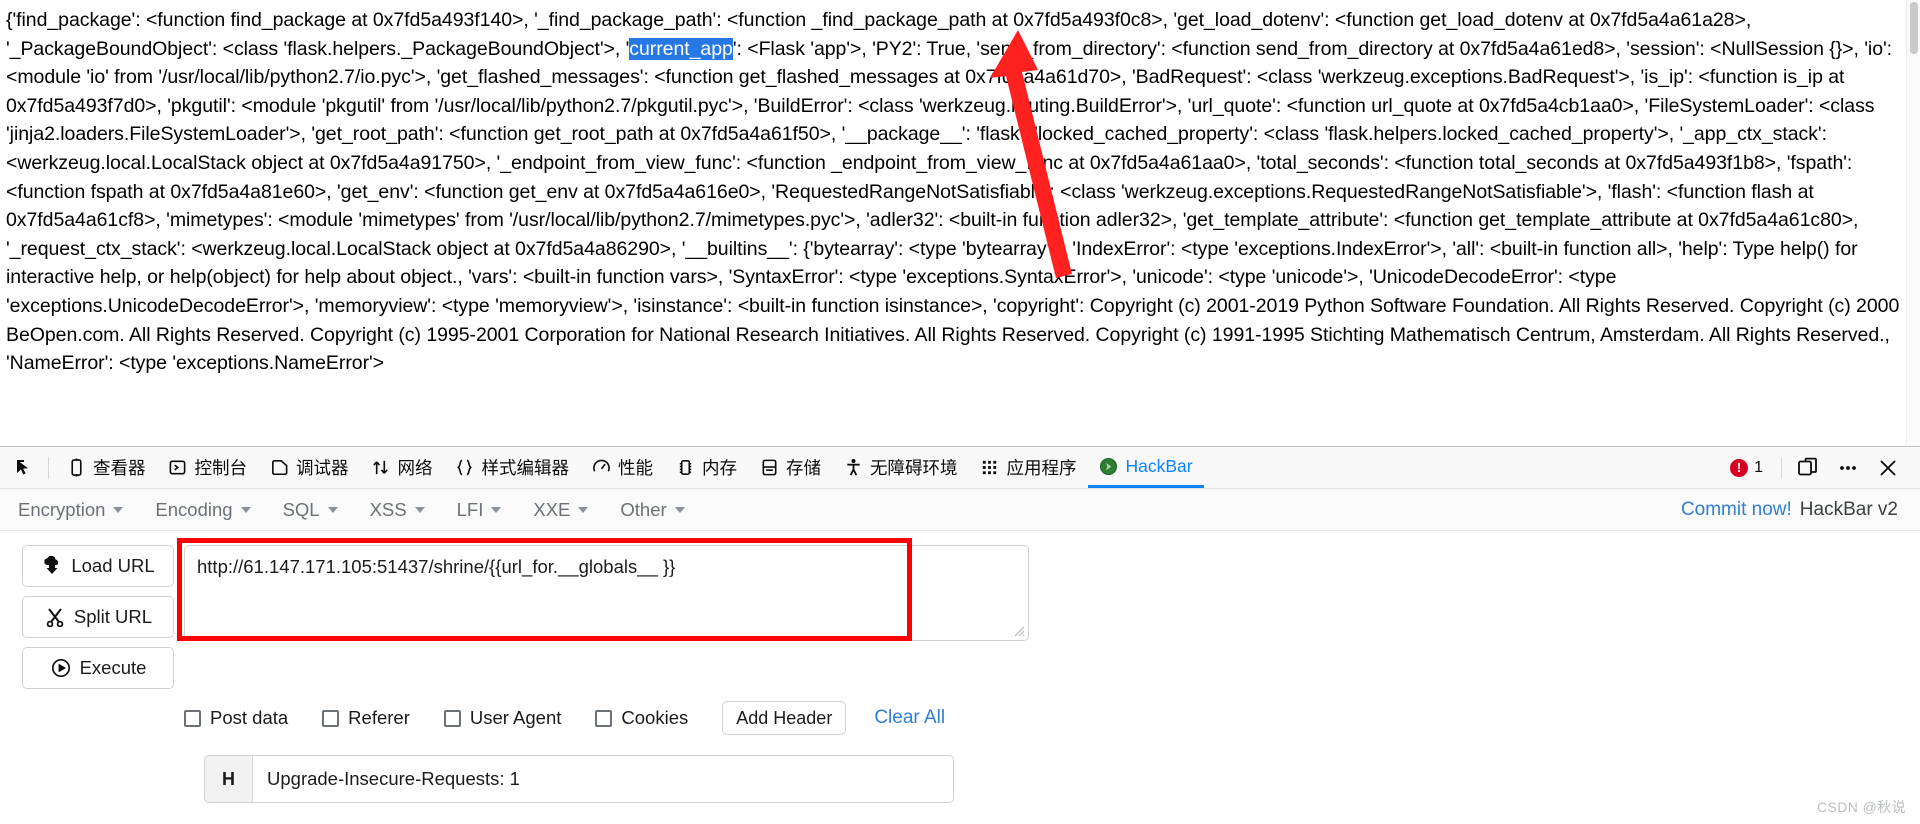 The image size is (1920, 824). I want to click on add-header-label: Add Header, so click(784, 717).